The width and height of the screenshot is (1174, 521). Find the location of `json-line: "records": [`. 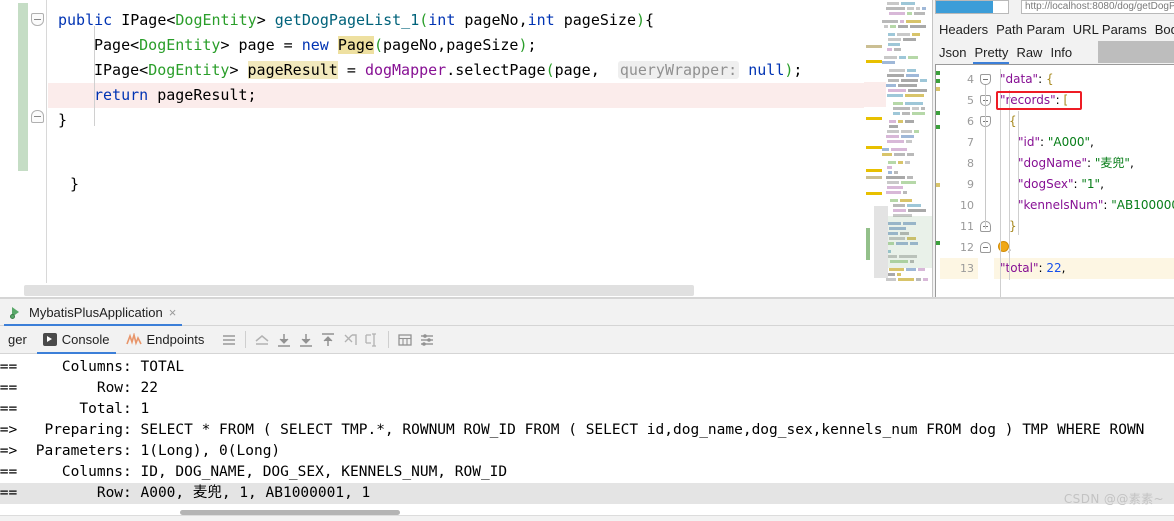

json-line: "records": [ is located at coordinates (1031, 100).